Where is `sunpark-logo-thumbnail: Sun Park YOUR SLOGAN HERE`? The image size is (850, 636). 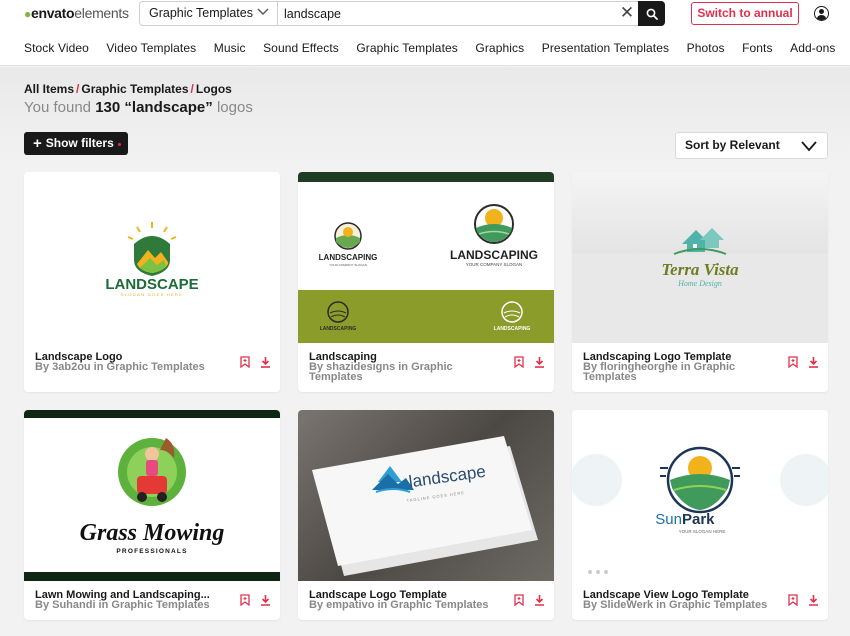
sunpark-logo-thumbnail: Sun Park YOUR SLOGAN HERE is located at coordinates (700, 510).